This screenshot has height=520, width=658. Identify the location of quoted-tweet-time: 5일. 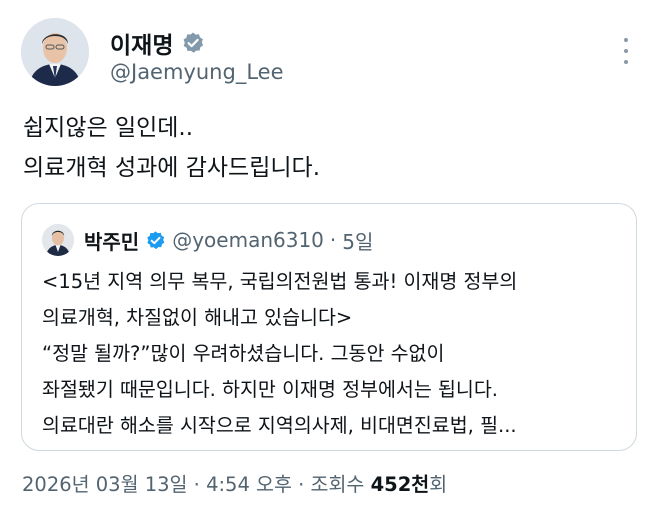
(357, 240).